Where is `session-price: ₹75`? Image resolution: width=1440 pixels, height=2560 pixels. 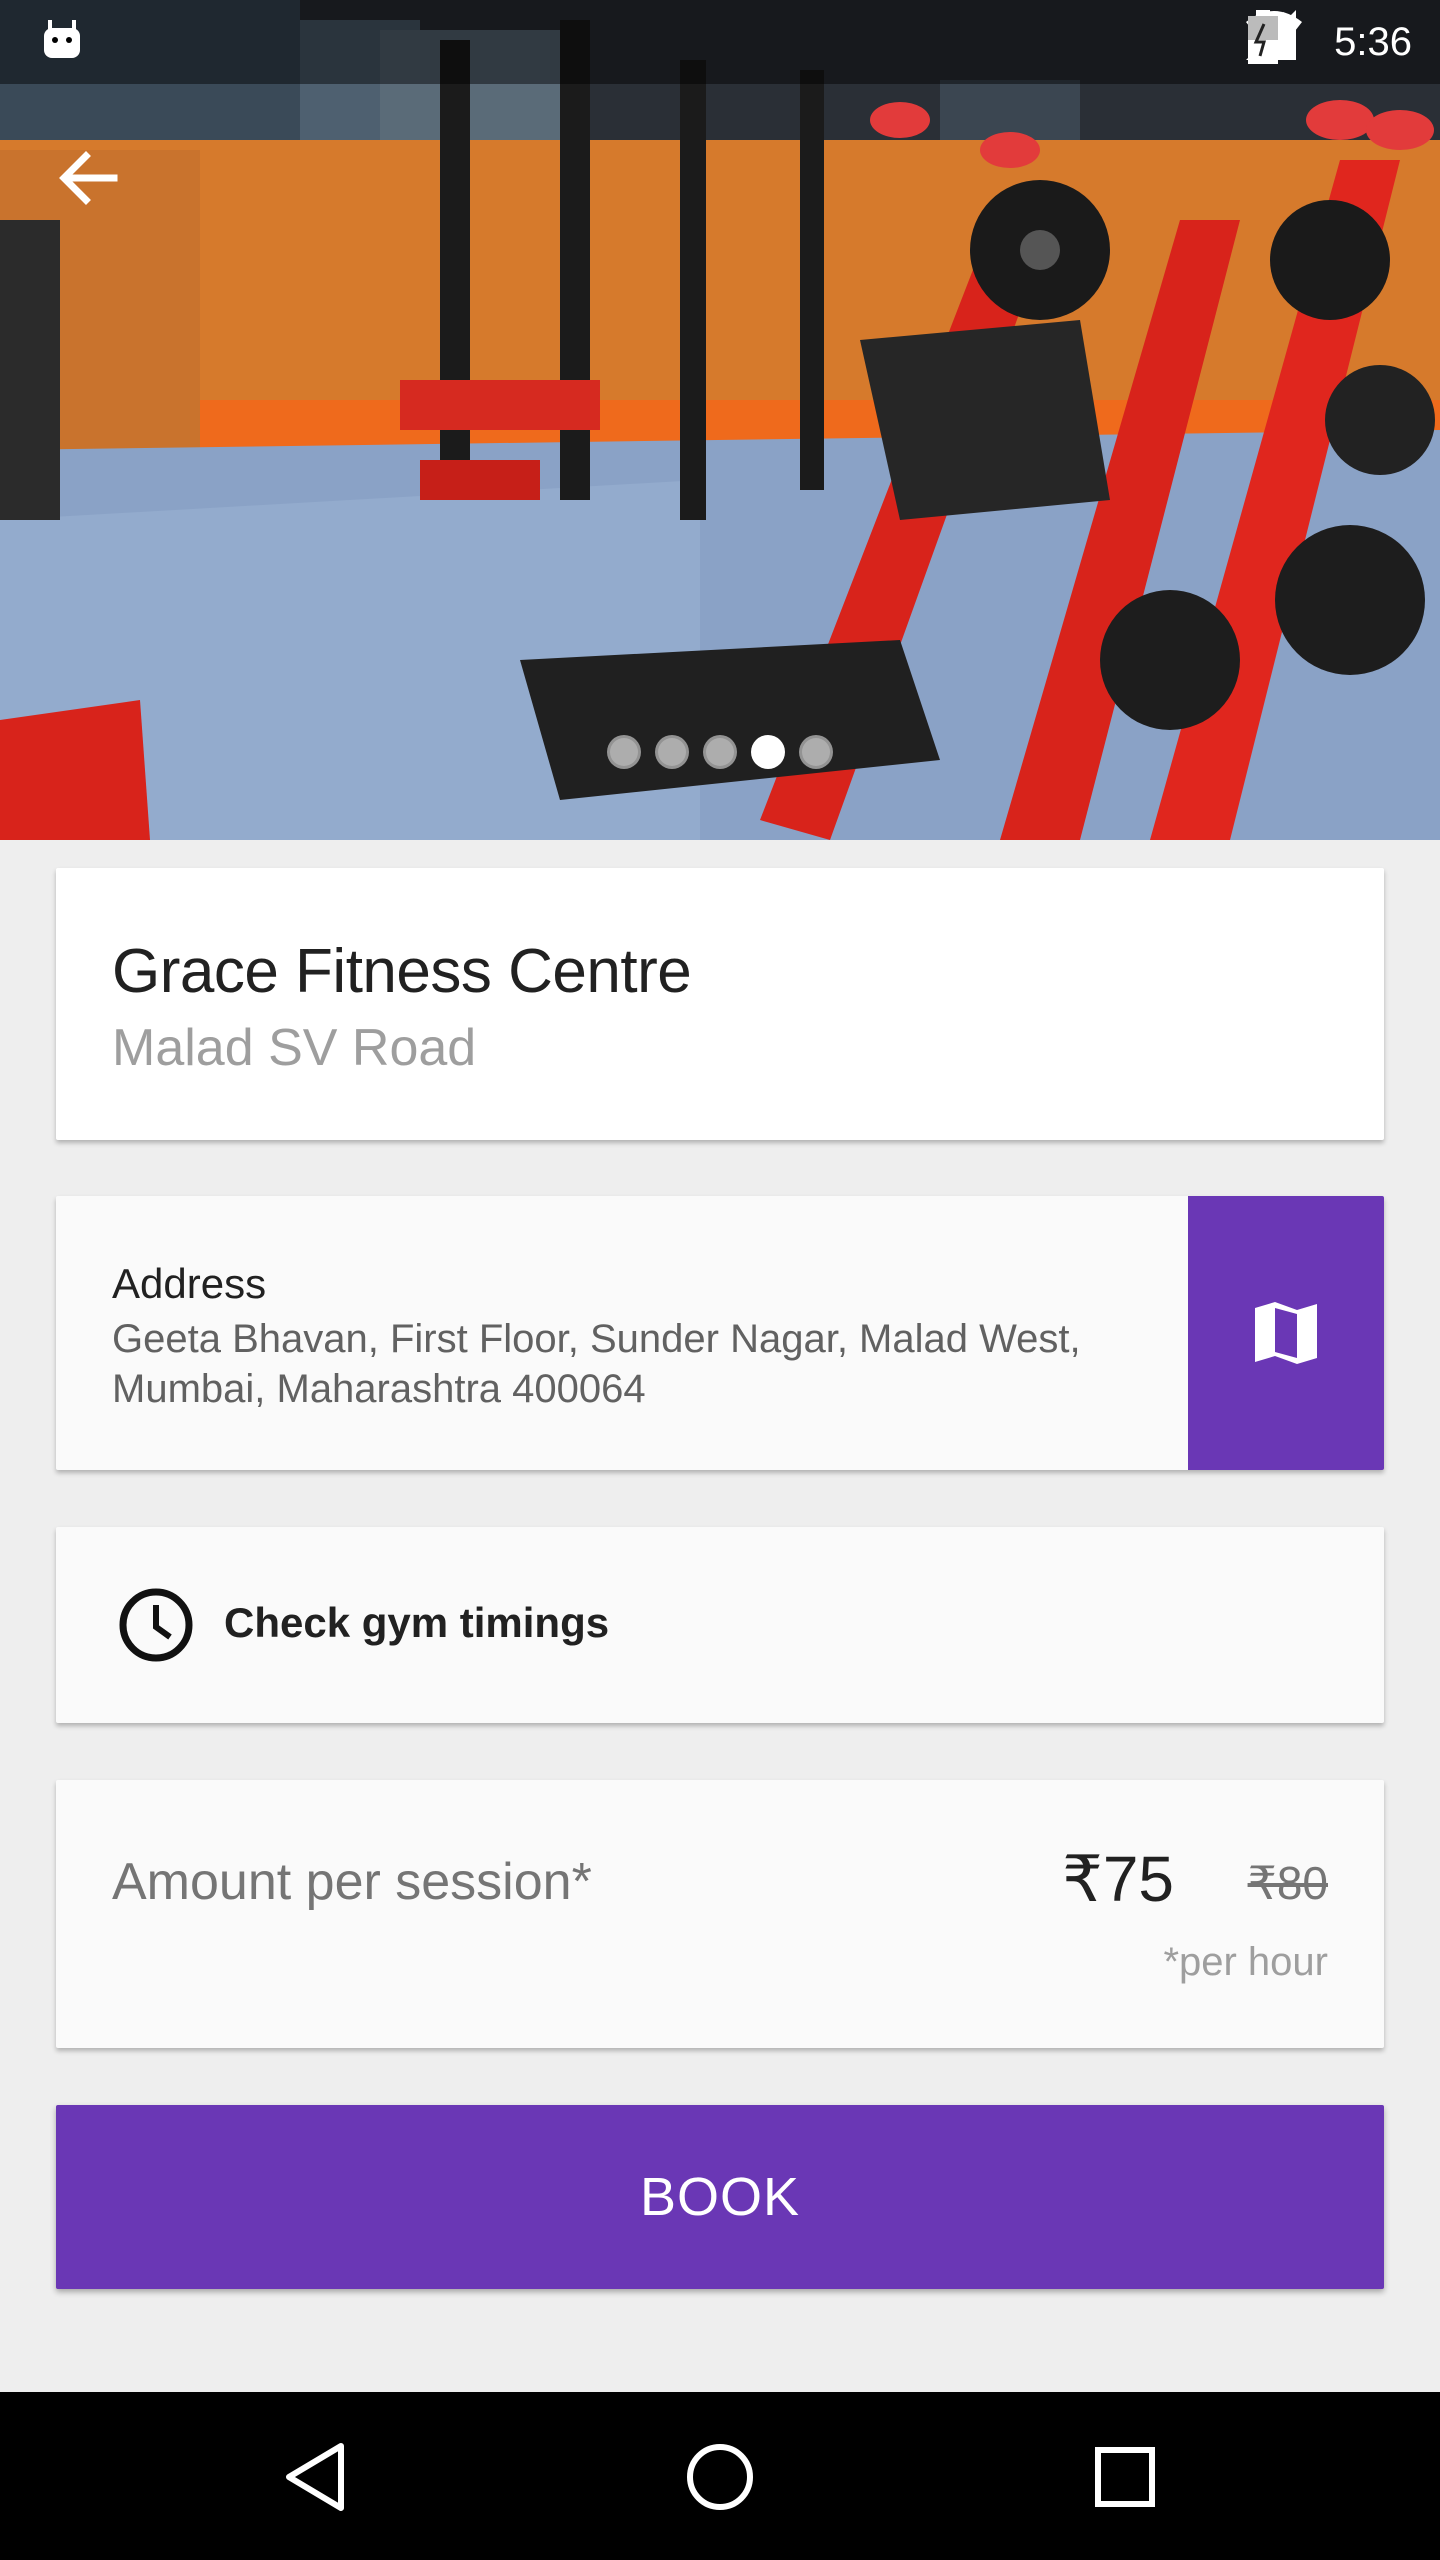
session-price: ₹75 is located at coordinates (1118, 1879).